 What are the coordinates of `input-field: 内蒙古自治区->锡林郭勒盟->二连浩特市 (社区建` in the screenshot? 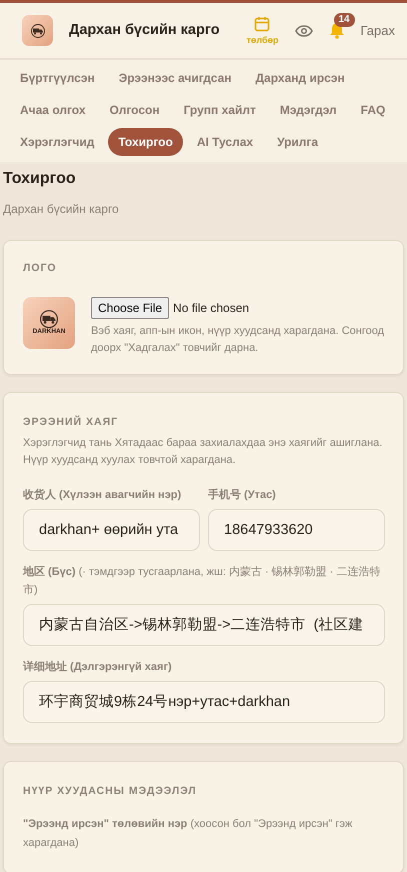 It's located at (204, 625).